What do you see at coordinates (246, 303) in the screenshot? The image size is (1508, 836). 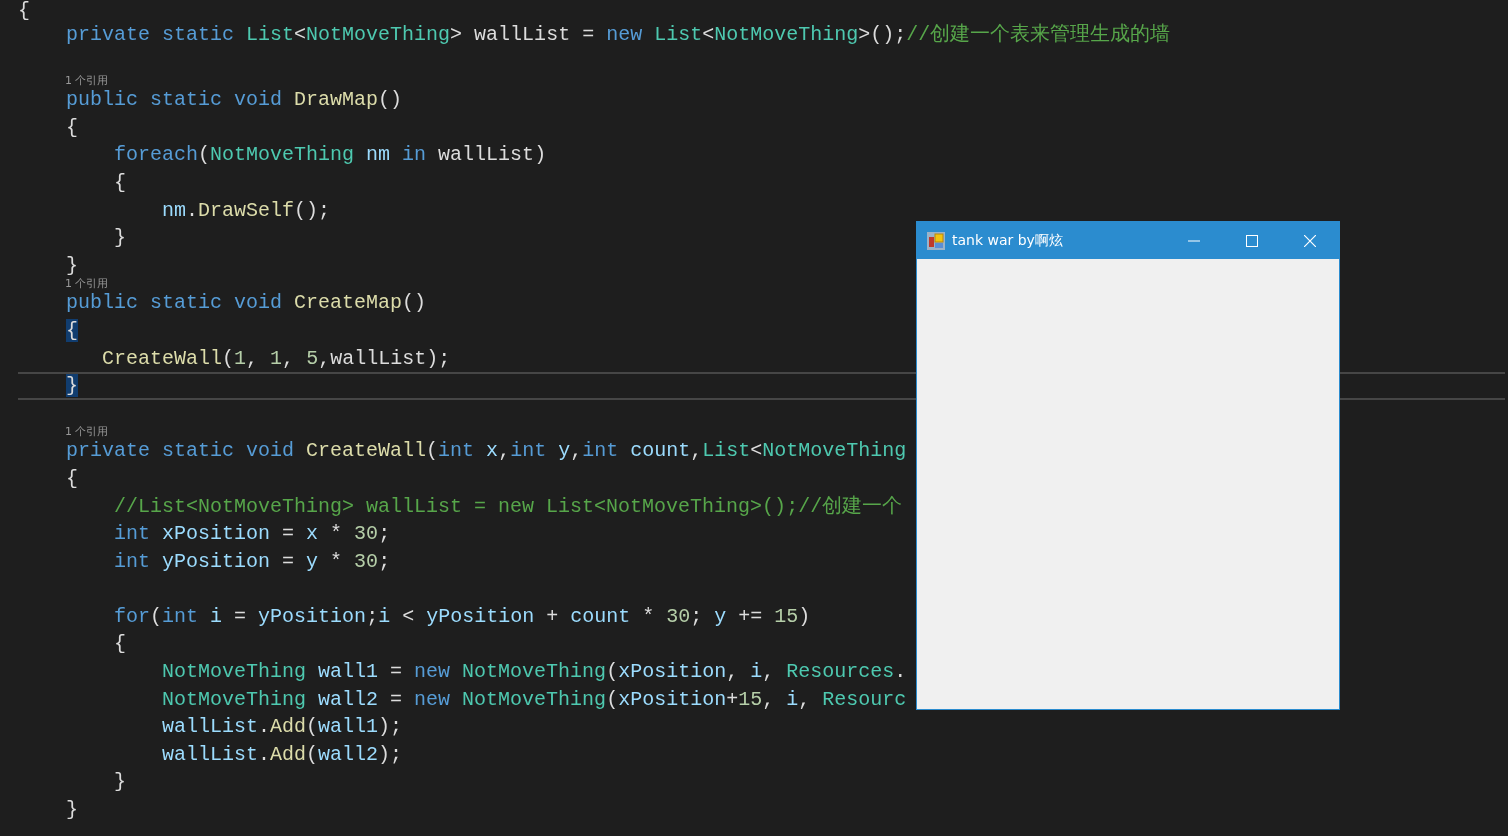 I see `code-line: public static void CreateMap()` at bounding box center [246, 303].